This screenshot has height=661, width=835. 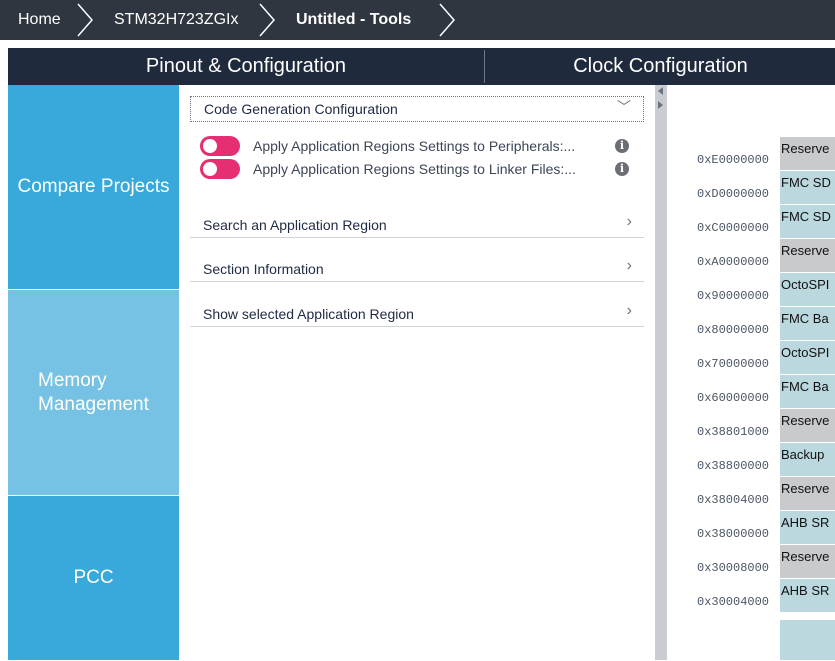 I want to click on toggle-peripherals, so click(x=220, y=146).